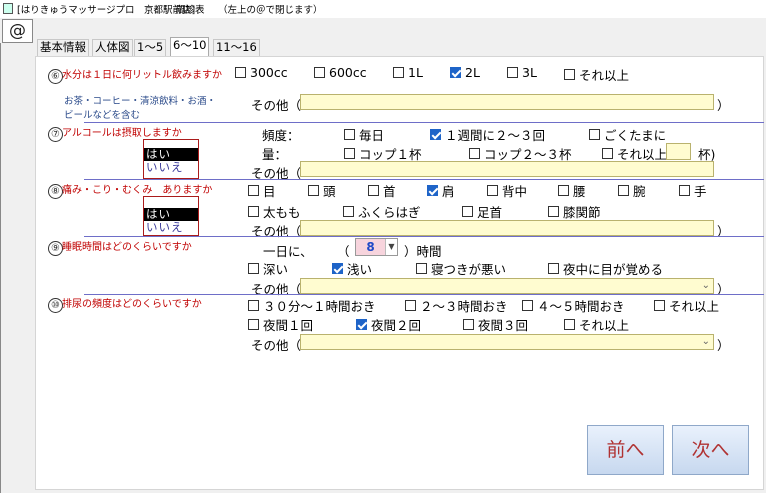  What do you see at coordinates (275, 154) in the screenshot?
I see `q7-amount-label: 量：` at bounding box center [275, 154].